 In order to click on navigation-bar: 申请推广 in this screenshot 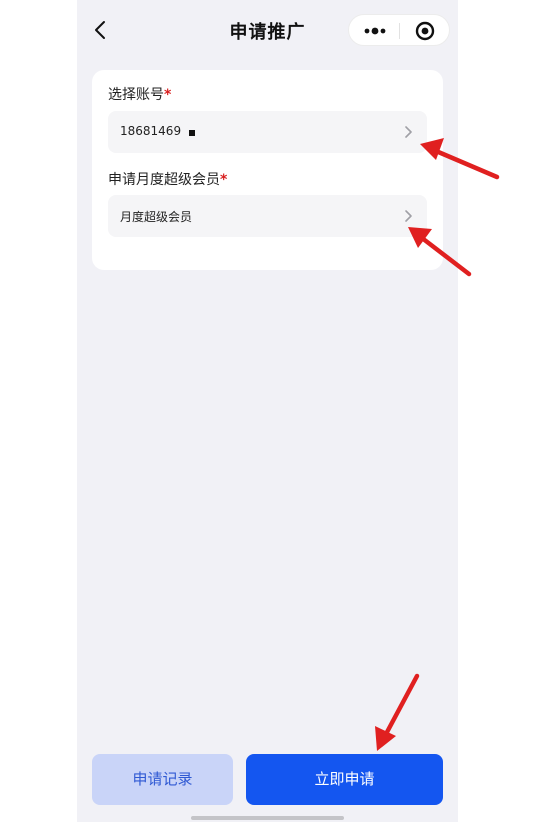, I will do `click(267, 30)`.